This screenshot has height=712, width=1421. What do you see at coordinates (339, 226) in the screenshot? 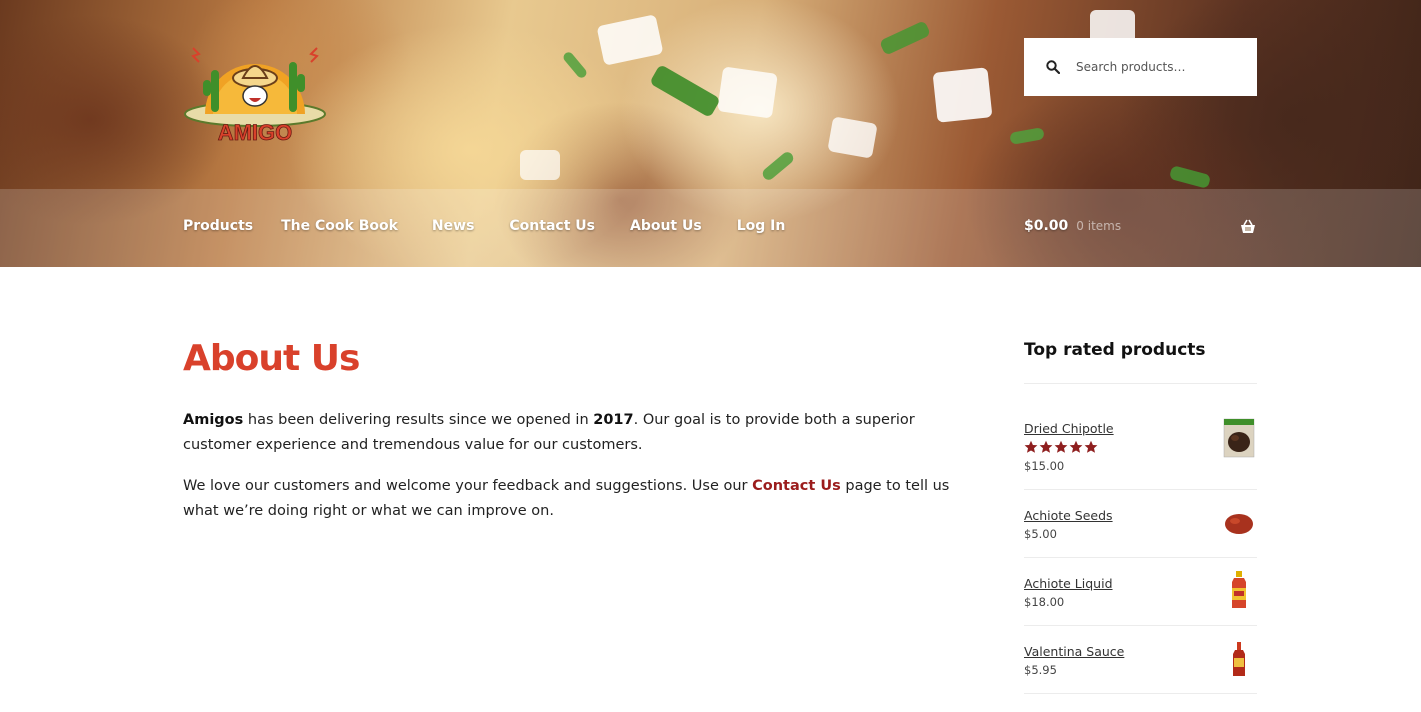
I see `nav-item-cook-book: The Cook Book` at bounding box center [339, 226].